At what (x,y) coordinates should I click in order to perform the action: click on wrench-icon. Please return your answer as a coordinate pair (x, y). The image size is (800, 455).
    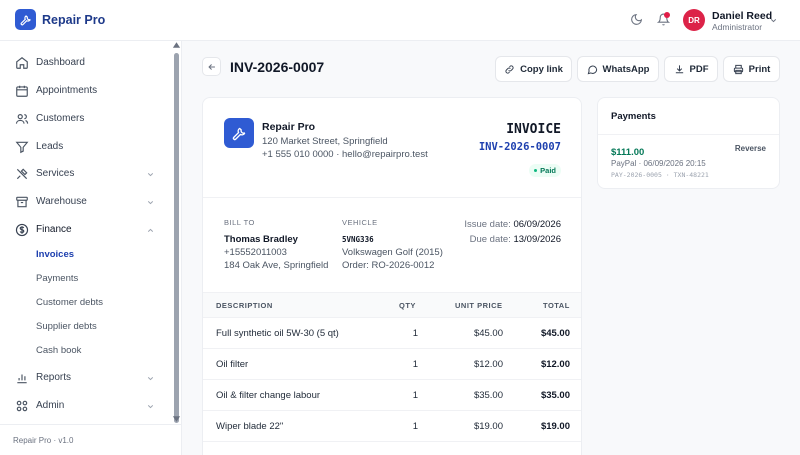
    Looking at the image, I should click on (25, 19).